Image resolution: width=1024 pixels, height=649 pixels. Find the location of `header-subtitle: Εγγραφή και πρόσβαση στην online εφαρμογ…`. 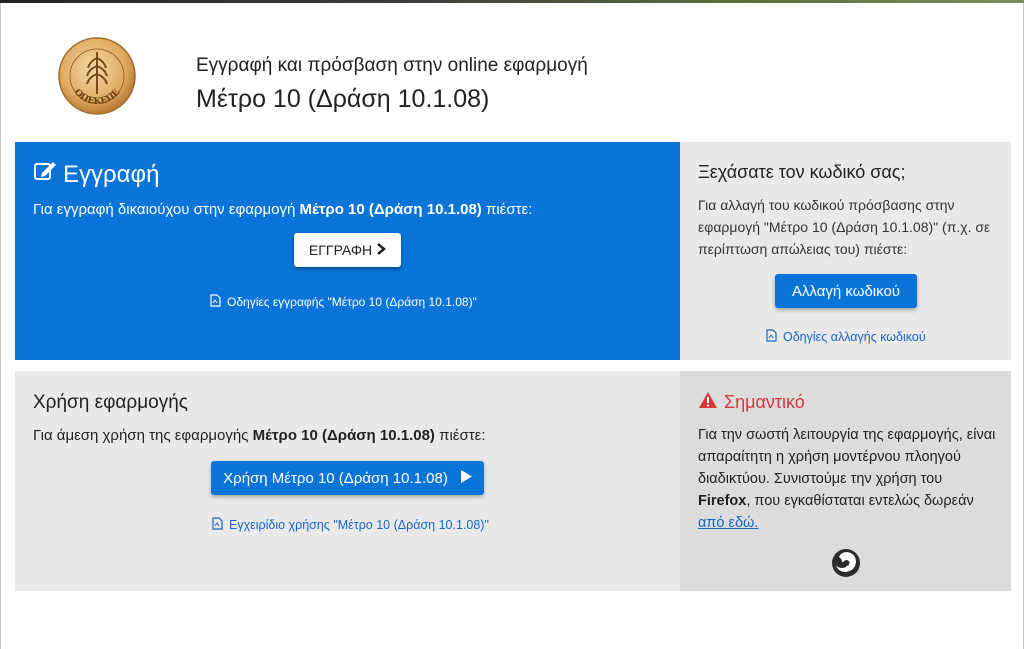

header-subtitle: Εγγραφή και πρόσβαση στην online εφαρμογ… is located at coordinates (392, 65).